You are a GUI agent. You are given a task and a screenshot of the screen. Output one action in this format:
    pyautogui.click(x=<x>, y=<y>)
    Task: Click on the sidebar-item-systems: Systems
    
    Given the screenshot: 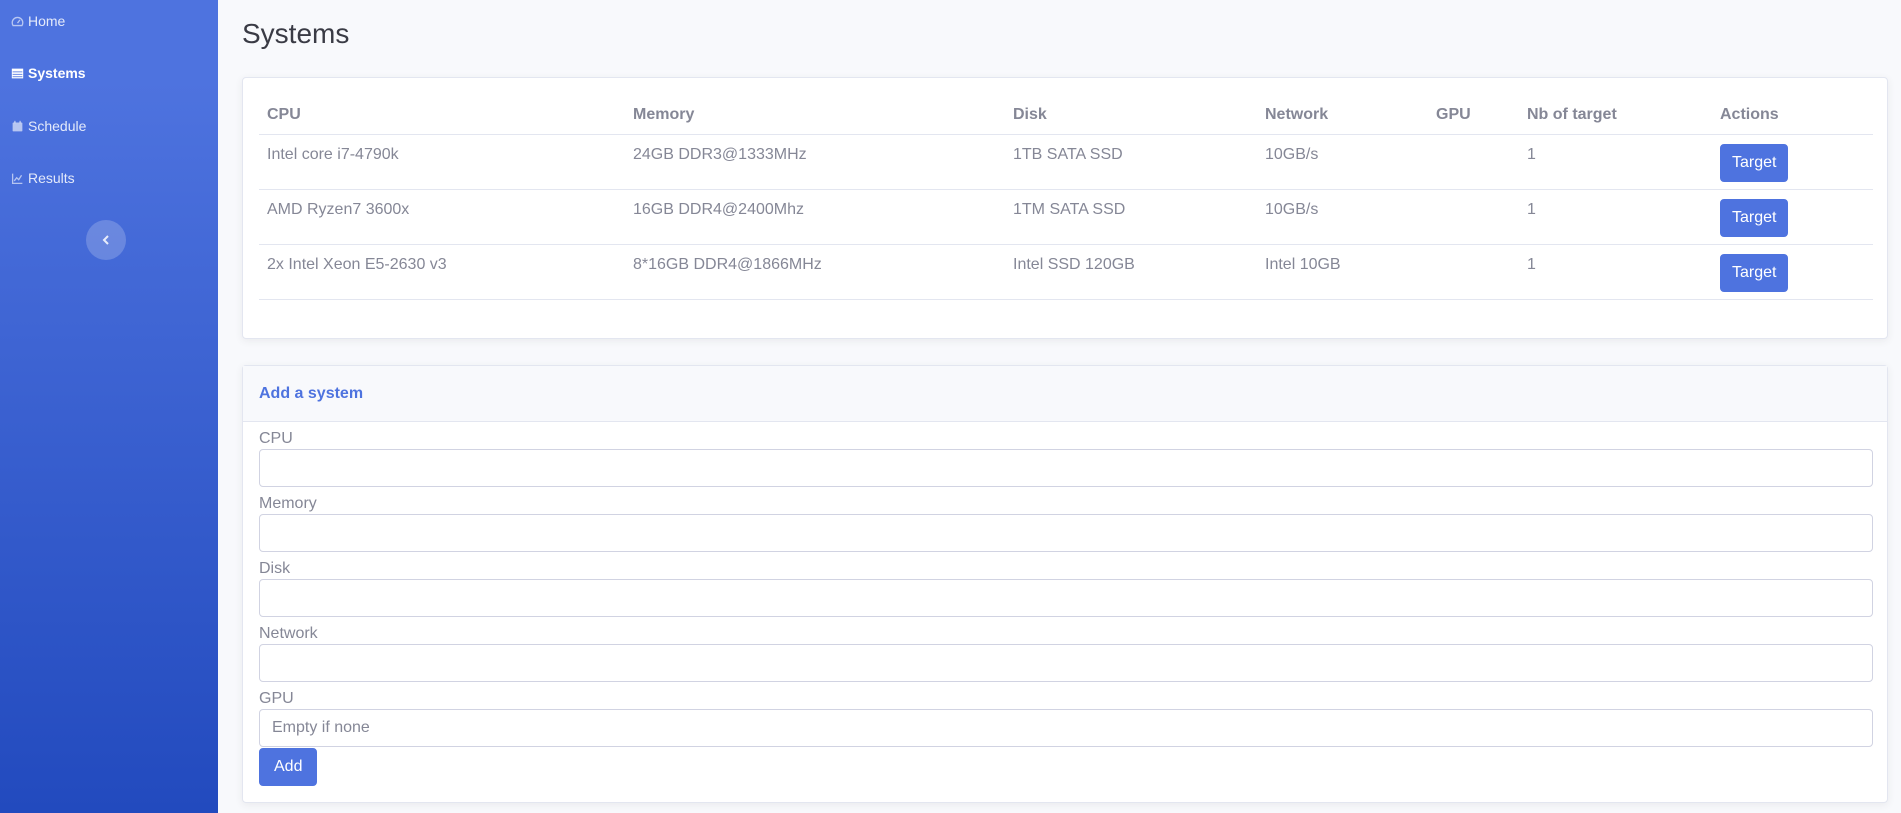 What is the action you would take?
    pyautogui.click(x=48, y=73)
    